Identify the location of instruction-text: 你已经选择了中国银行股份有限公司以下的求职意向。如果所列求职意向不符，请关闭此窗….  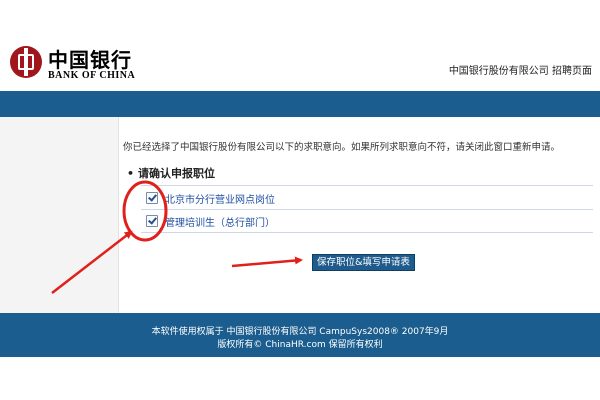
(342, 147).